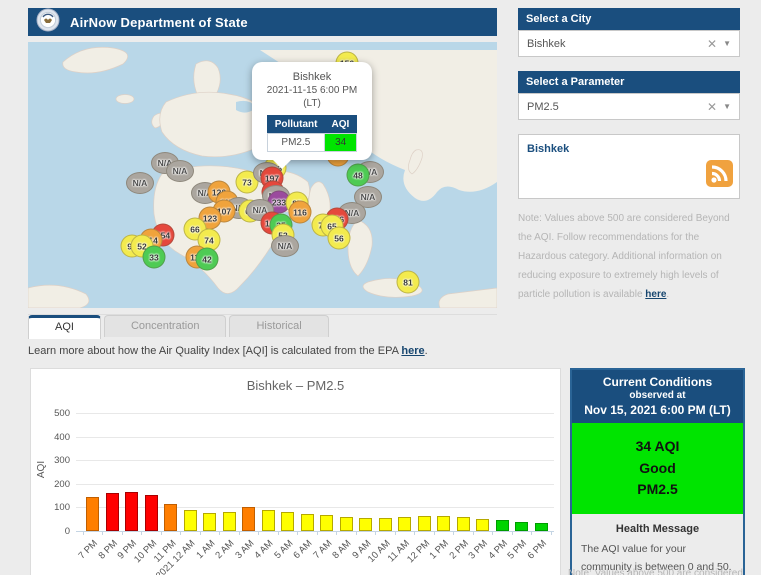  What do you see at coordinates (657, 446) in the screenshot?
I see `cc-aqi-value: 34 AQI` at bounding box center [657, 446].